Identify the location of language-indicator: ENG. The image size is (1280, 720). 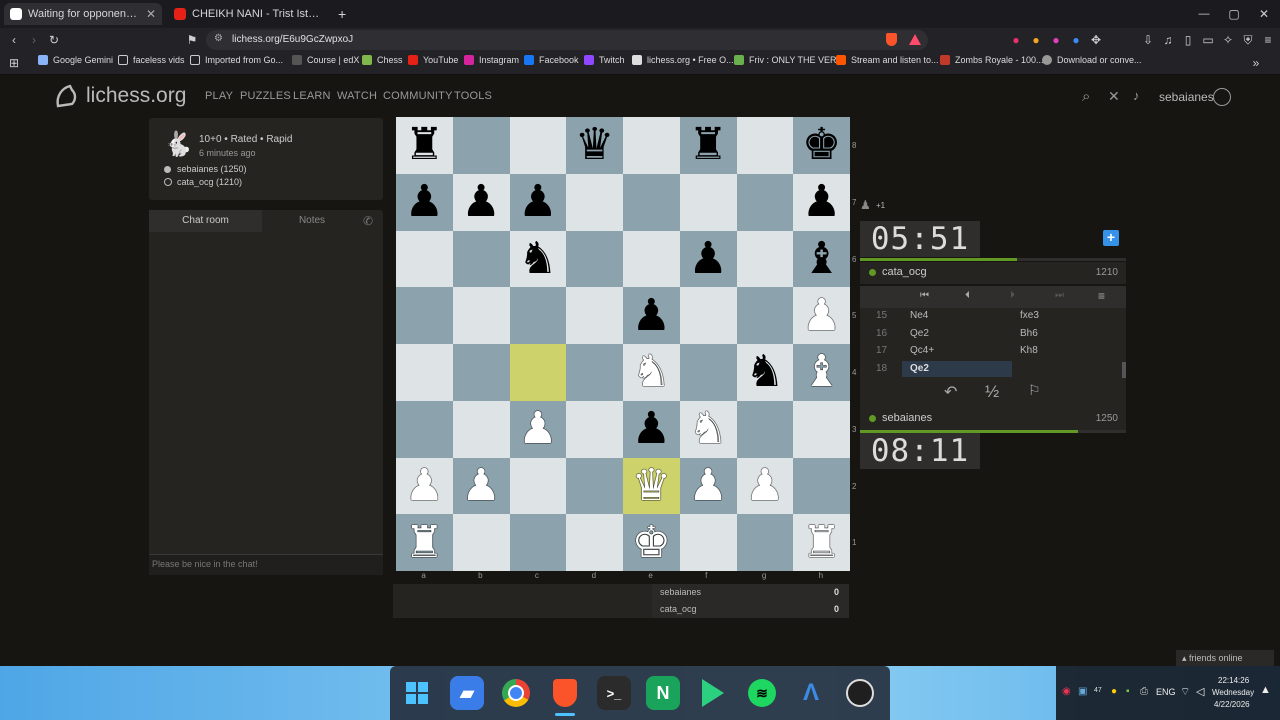
(1166, 692).